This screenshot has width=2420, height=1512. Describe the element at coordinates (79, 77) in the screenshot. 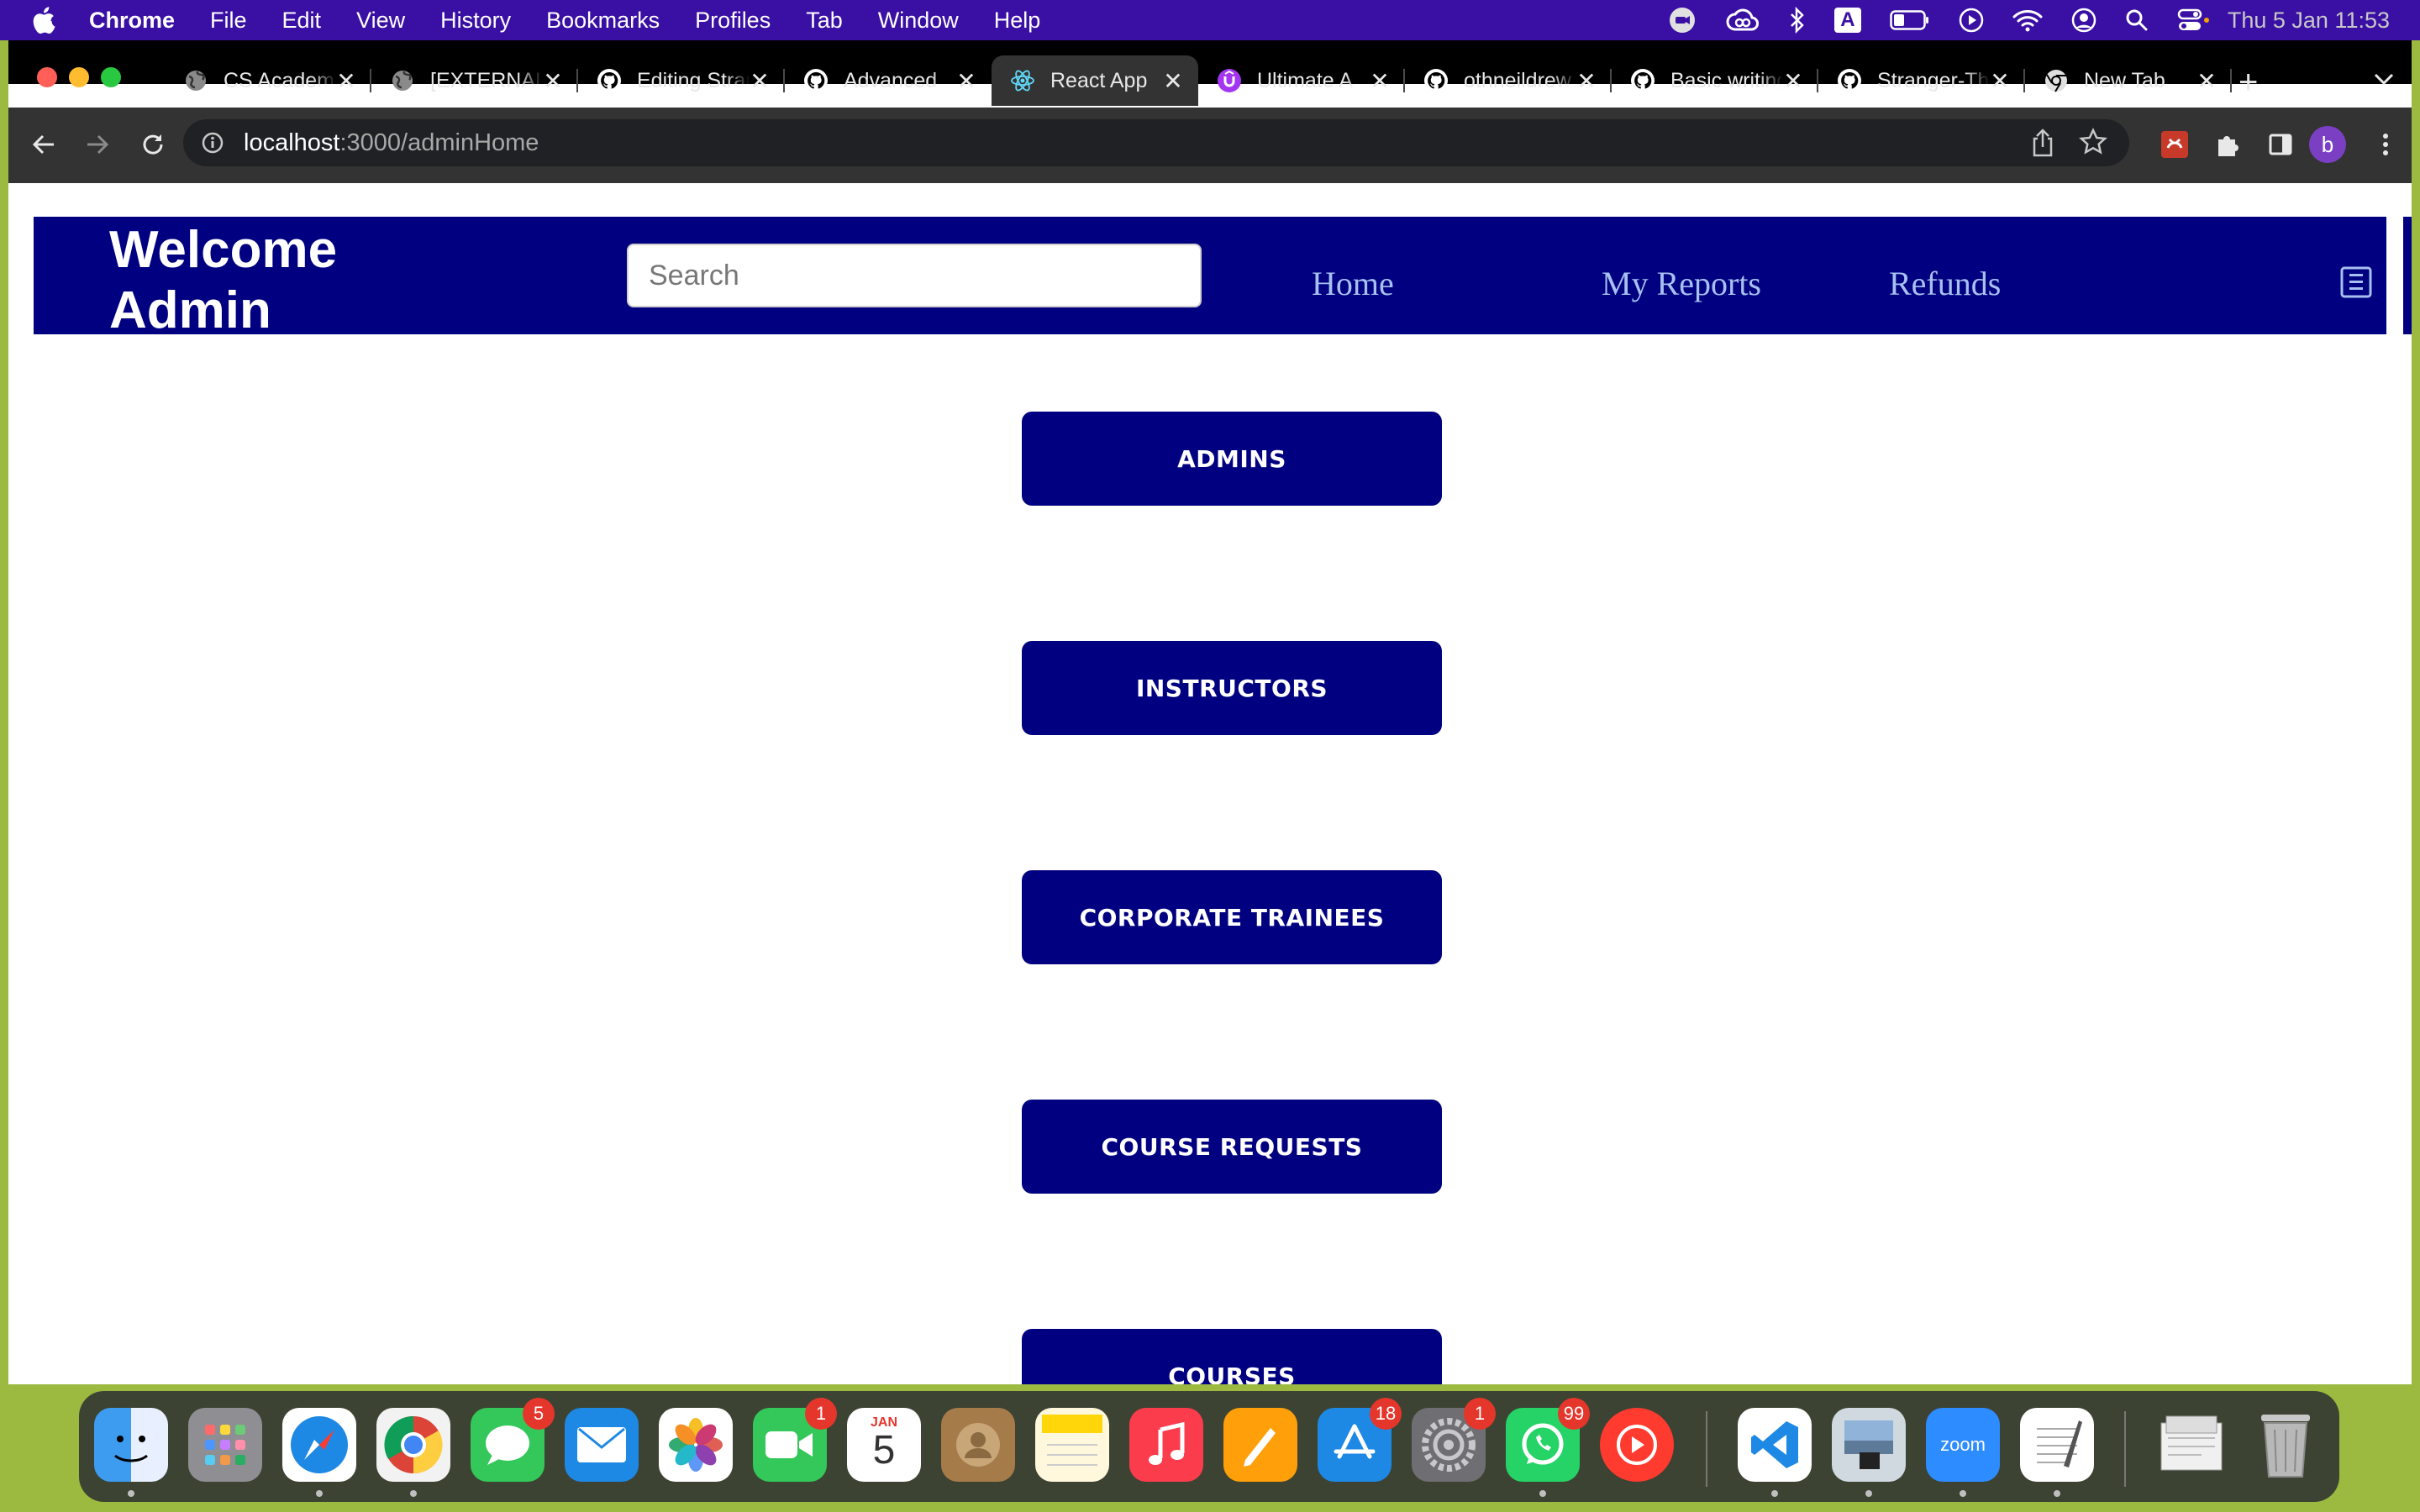

I see `minimize-window-button` at that location.